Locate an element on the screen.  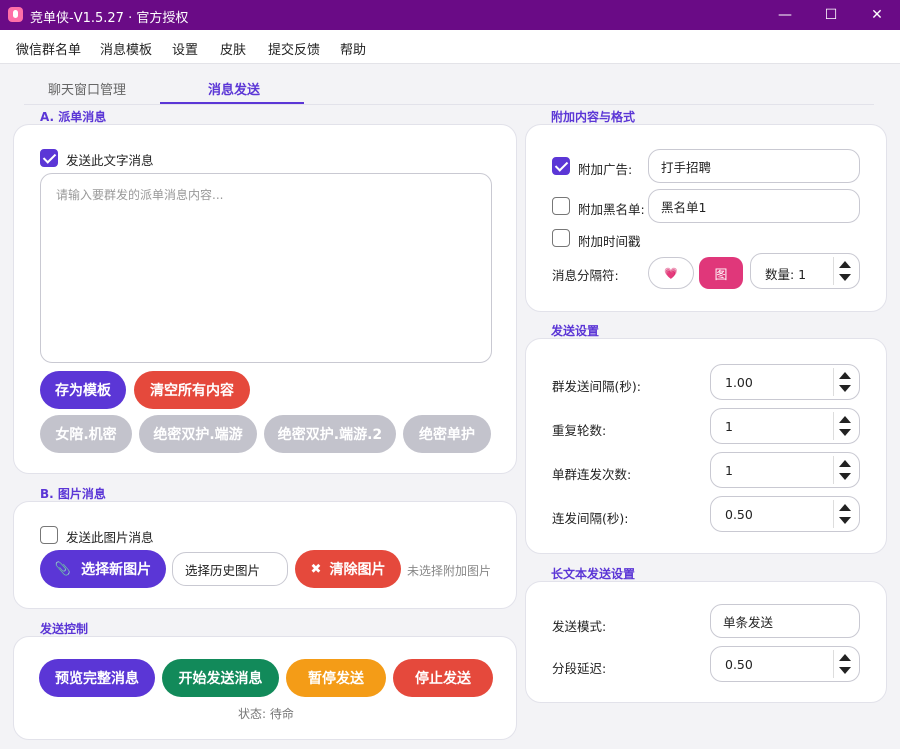
history-image-select: 选择历史图片 is located at coordinates (230, 569).